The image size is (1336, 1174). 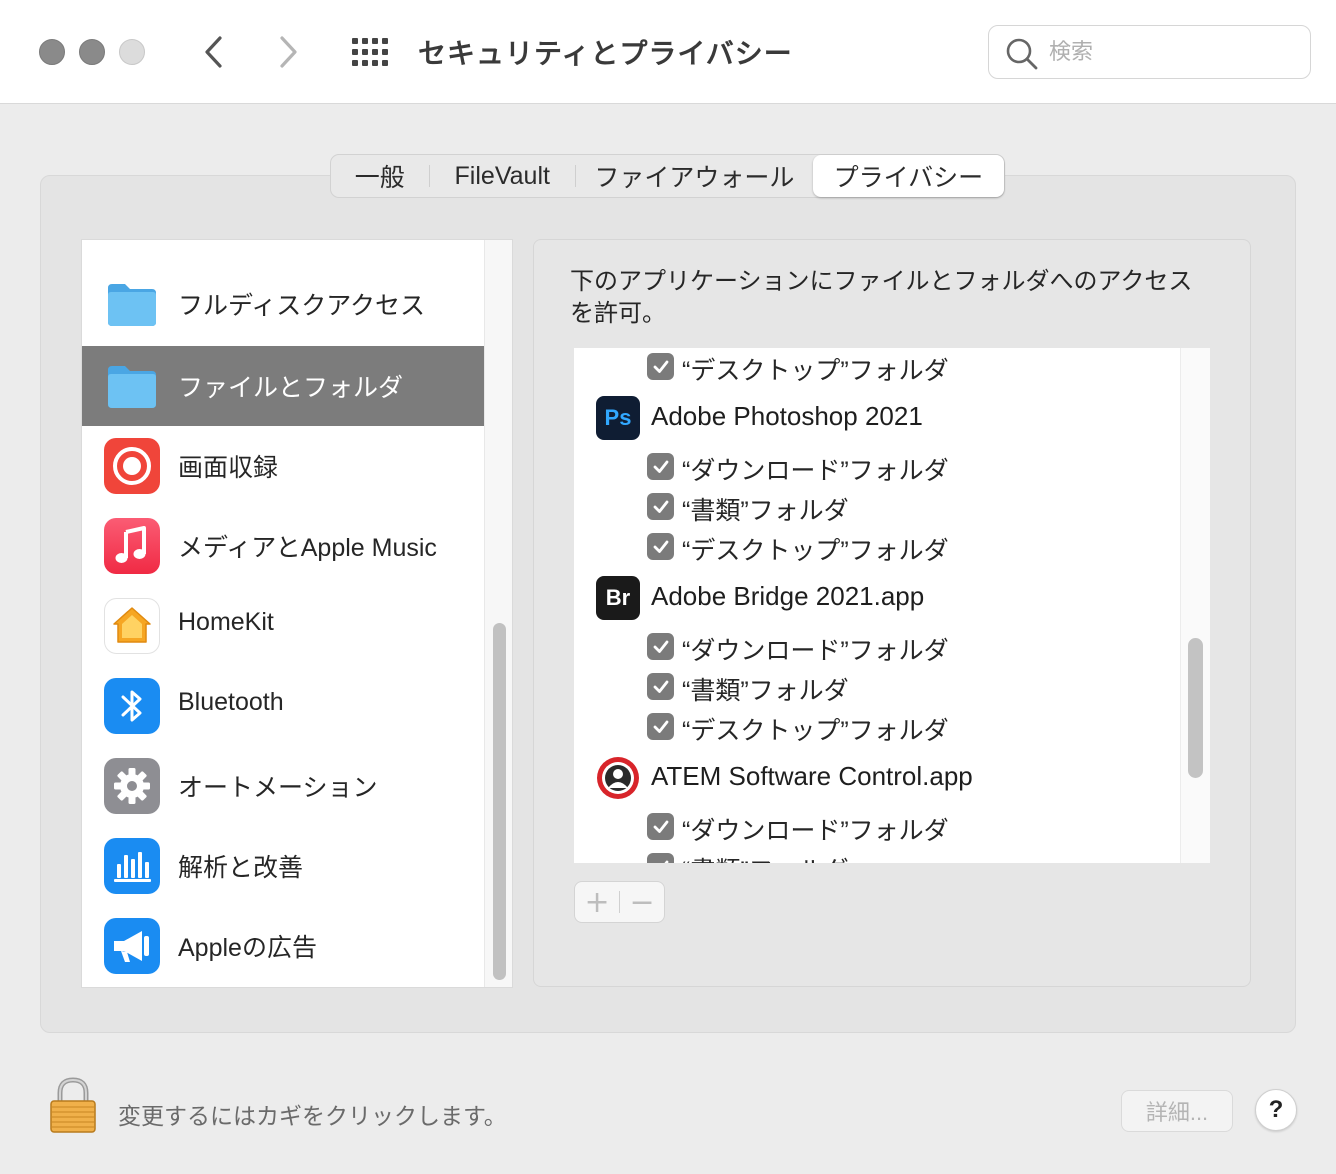 I want to click on sidebar-item-files-and-folders: ファイルとフォルダ, so click(x=283, y=386).